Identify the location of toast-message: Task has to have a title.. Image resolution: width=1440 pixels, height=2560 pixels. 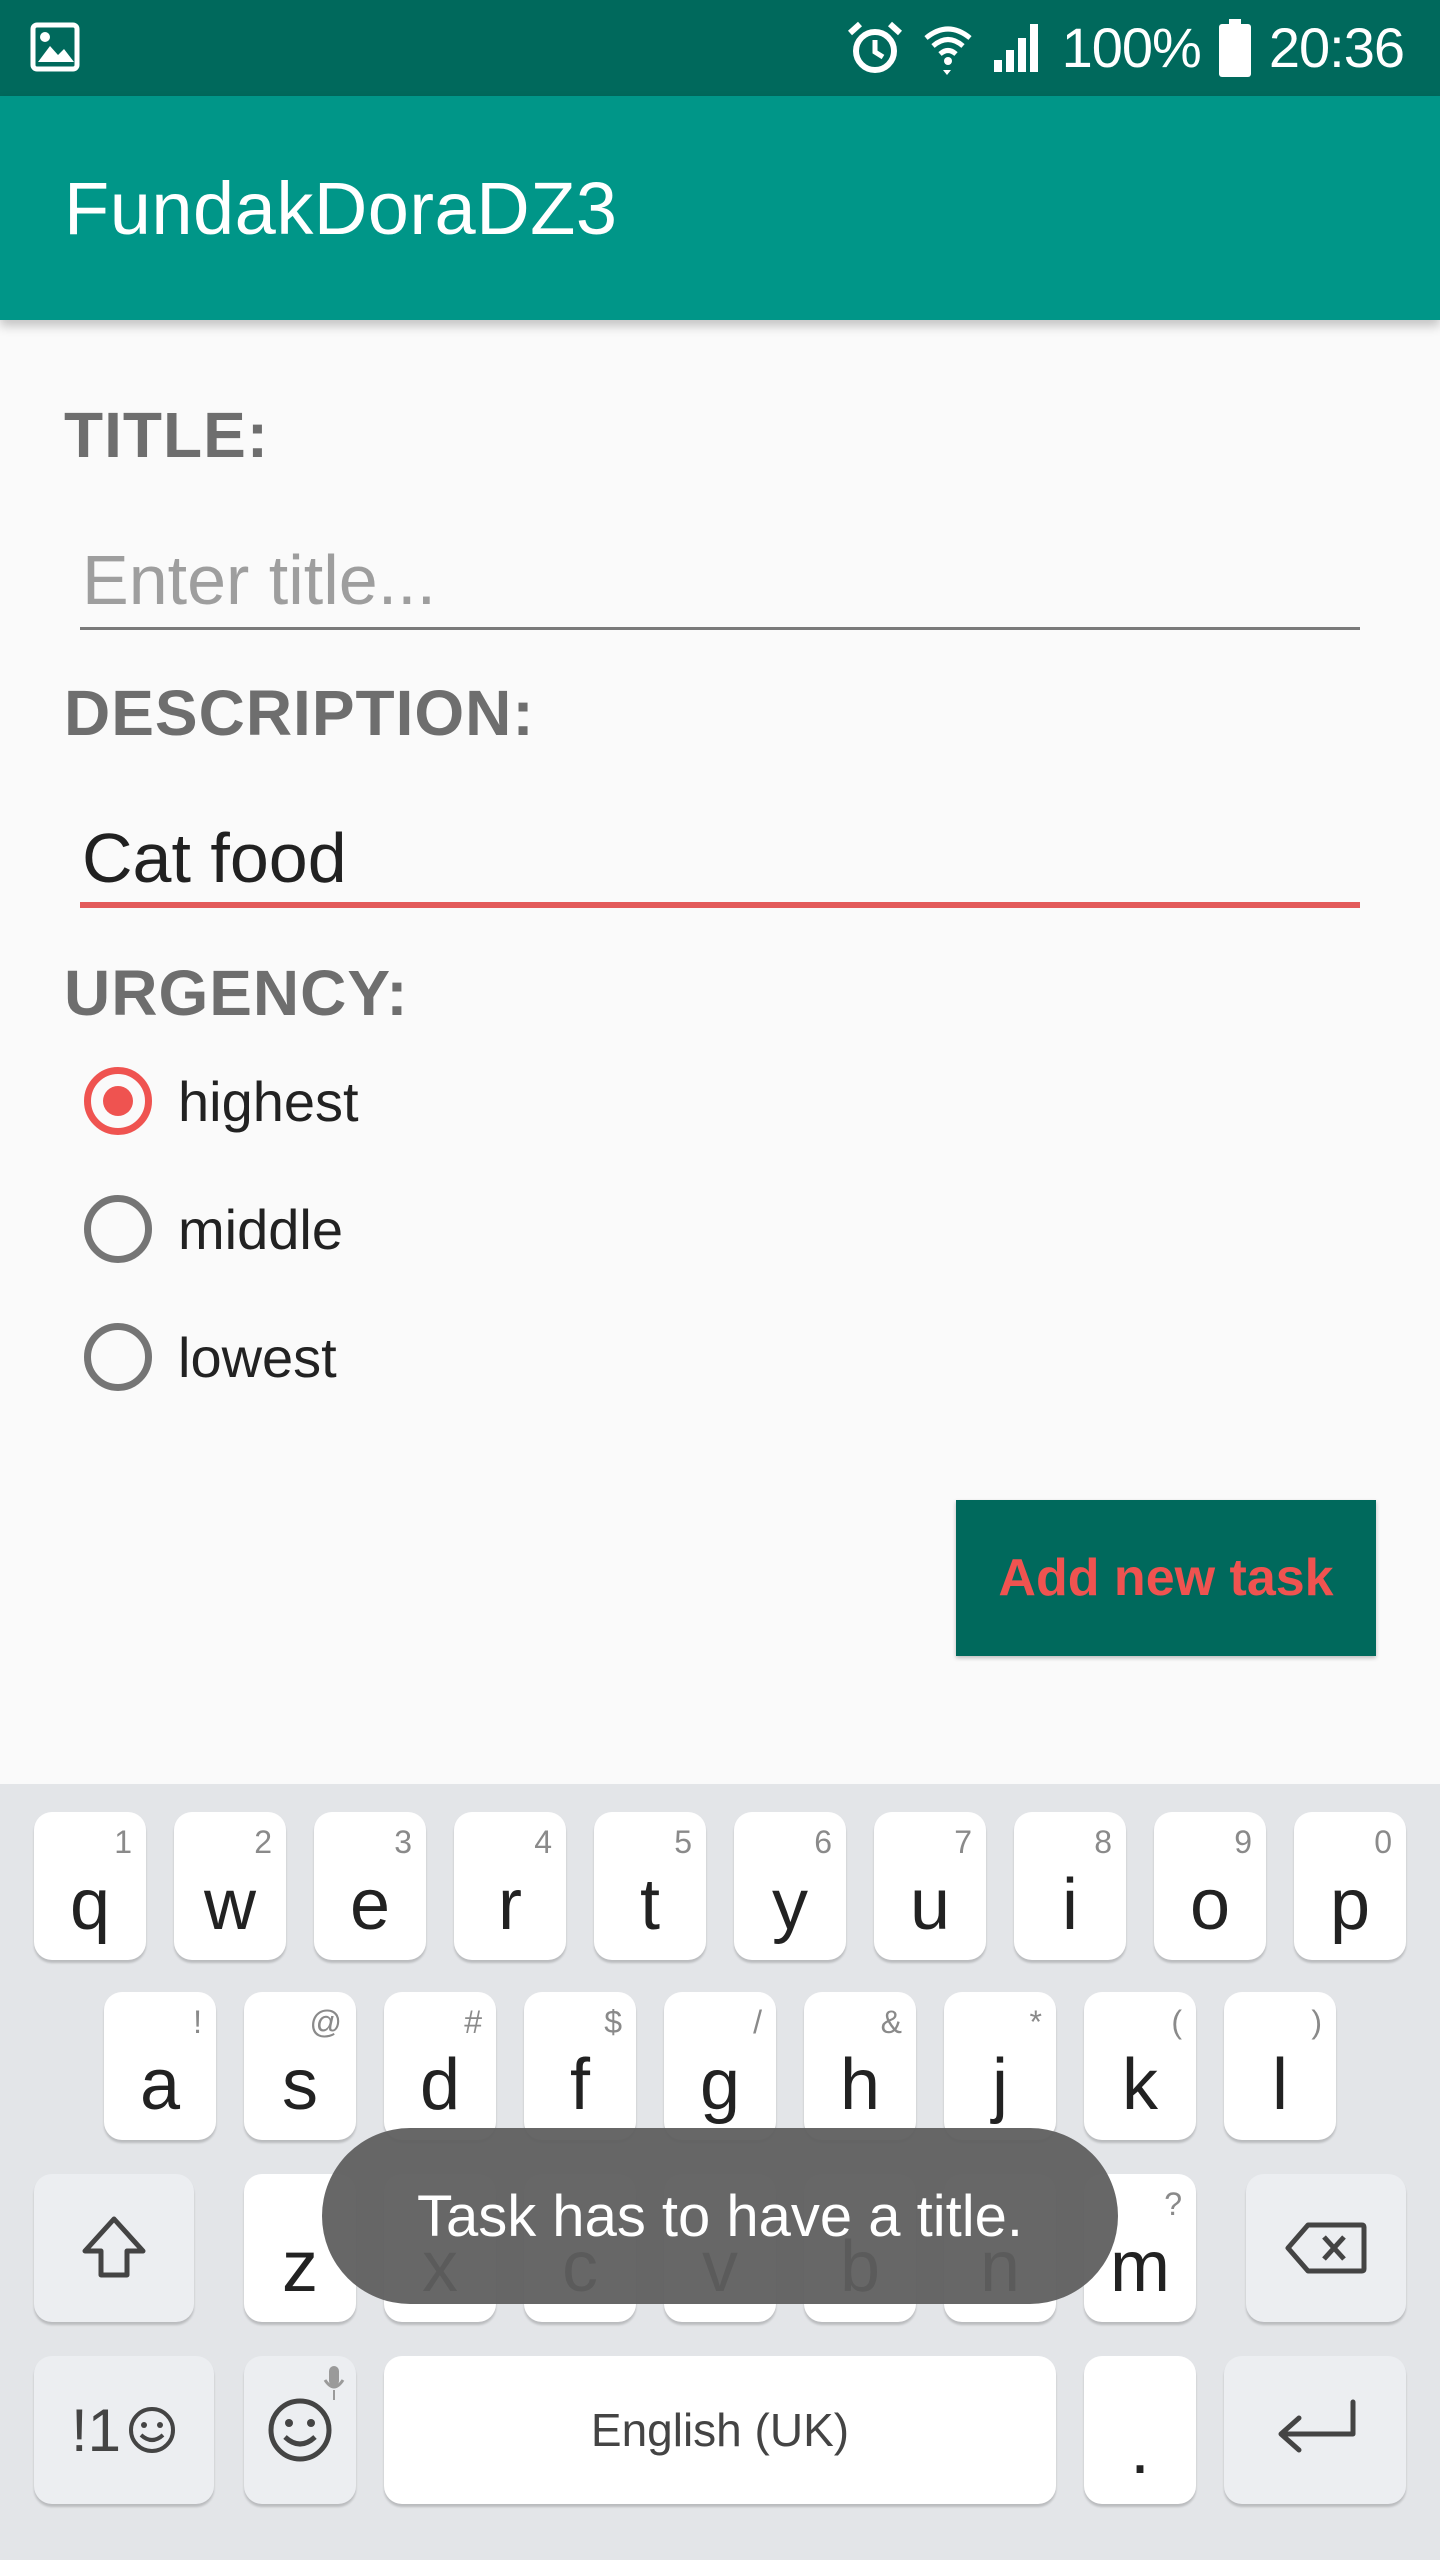
(720, 2216).